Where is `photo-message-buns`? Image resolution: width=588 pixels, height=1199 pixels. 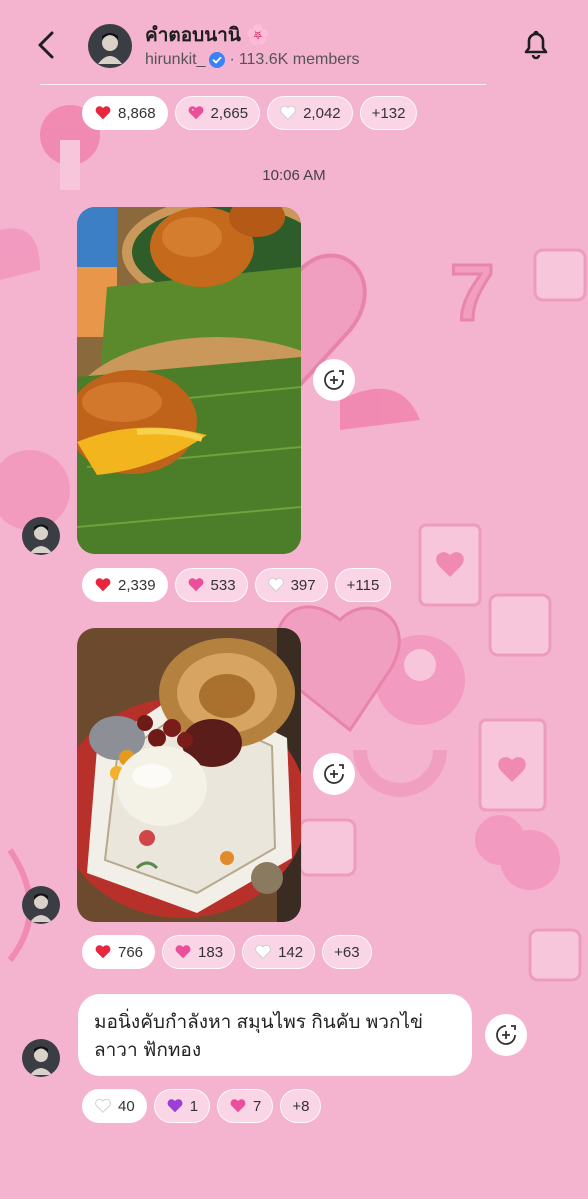 photo-message-buns is located at coordinates (189, 380).